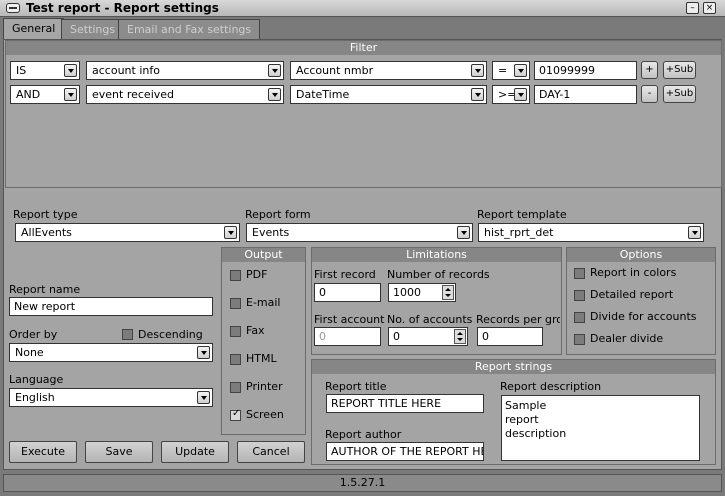 The height and width of the screenshot is (496, 725). Describe the element at coordinates (347, 292) in the screenshot. I see `first-record-input: 0` at that location.